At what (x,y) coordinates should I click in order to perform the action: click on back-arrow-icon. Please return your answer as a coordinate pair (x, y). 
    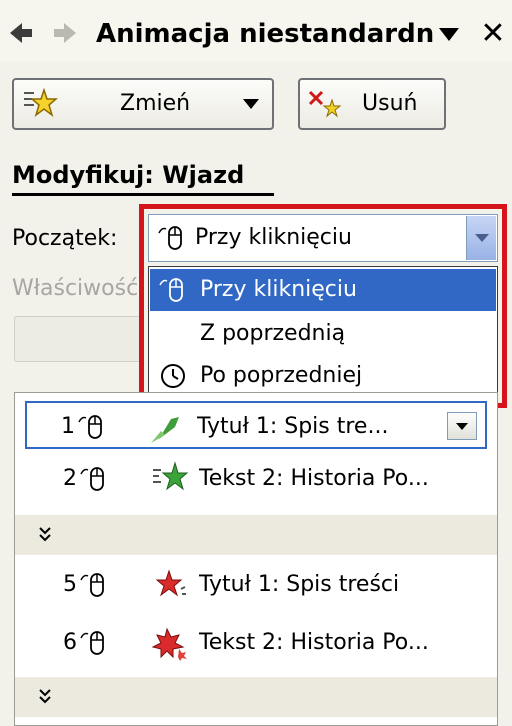
    Looking at the image, I should click on (21, 33).